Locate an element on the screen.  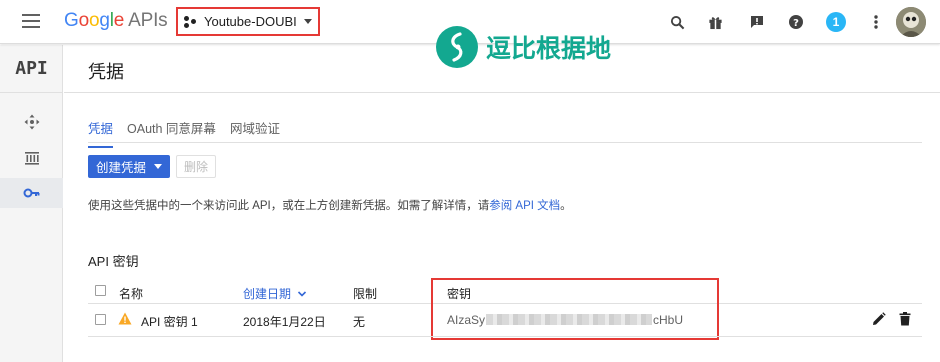
description-text: 使用这些凭据中的一个来访问此 API，或在上方创建新凭据。如需了解详情，请 is located at coordinates (289, 206).